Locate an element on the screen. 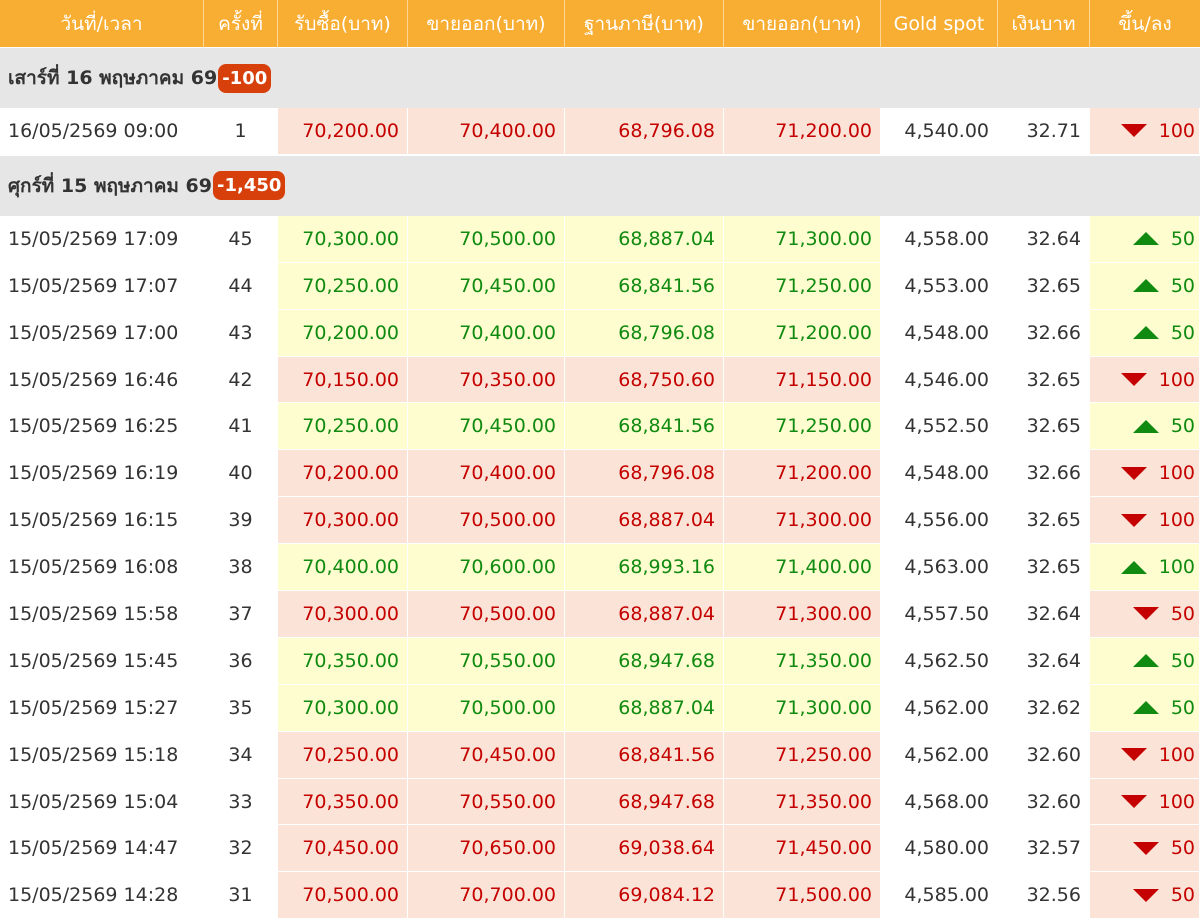 The image size is (1200, 919). cell-datetime: 15/05/2569 14:28 is located at coordinates (102, 895).